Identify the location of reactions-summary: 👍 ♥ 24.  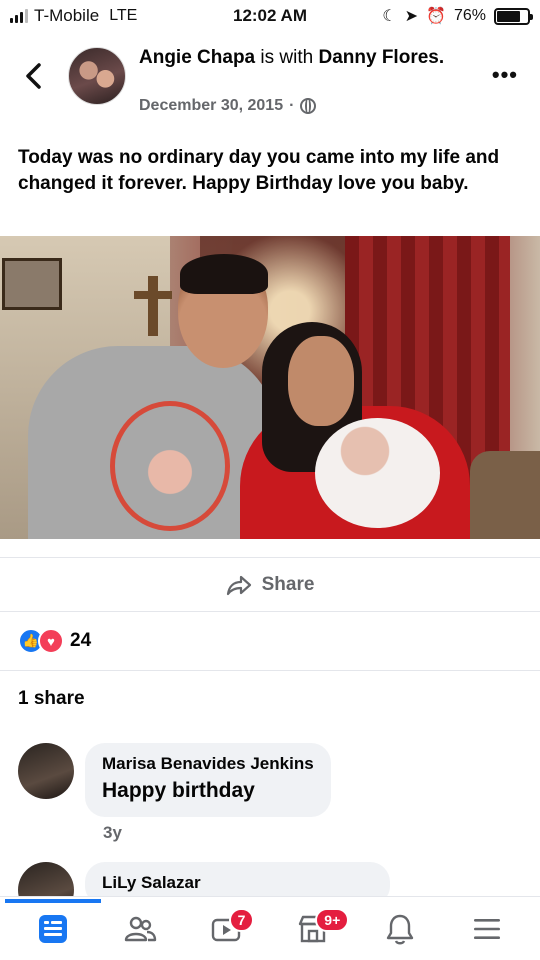
(54, 641).